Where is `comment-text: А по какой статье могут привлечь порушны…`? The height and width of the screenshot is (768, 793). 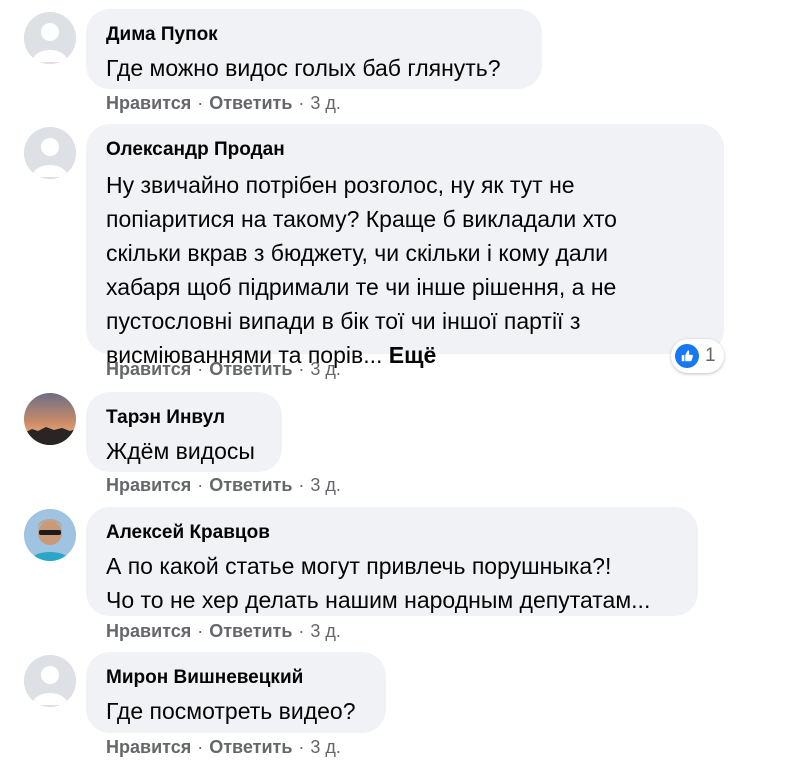
comment-text: А по какой статье могут привлечь порушны… is located at coordinates (392, 583).